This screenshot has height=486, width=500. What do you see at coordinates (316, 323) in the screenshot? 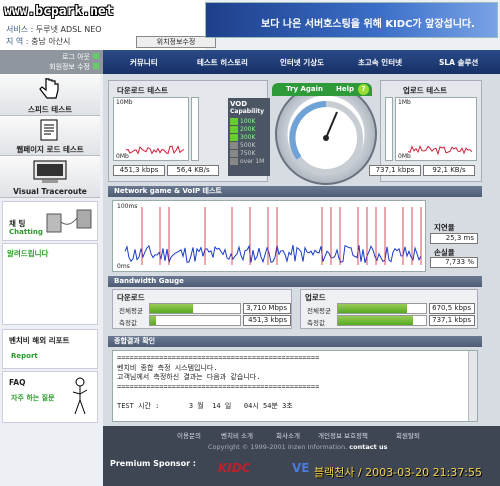
I see `bw-upload-meas-label: 측정값` at bounding box center [316, 323].